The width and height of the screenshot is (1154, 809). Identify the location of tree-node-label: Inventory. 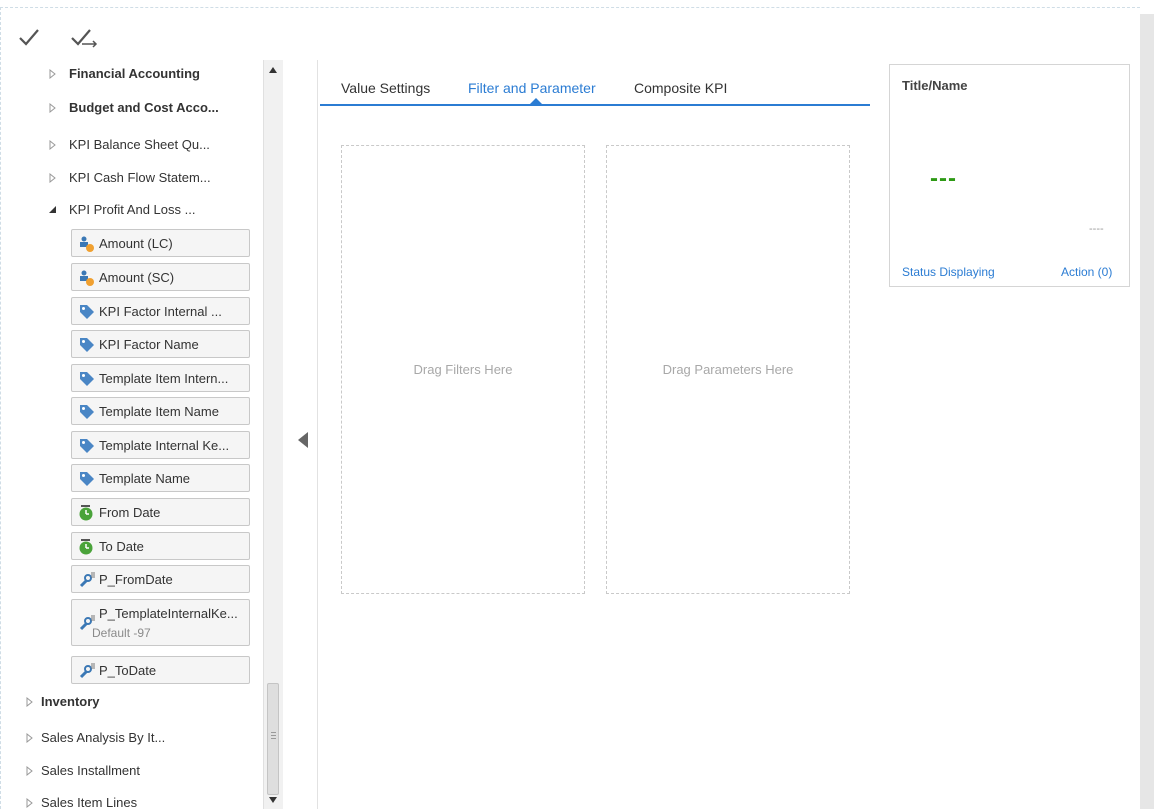
(70, 701).